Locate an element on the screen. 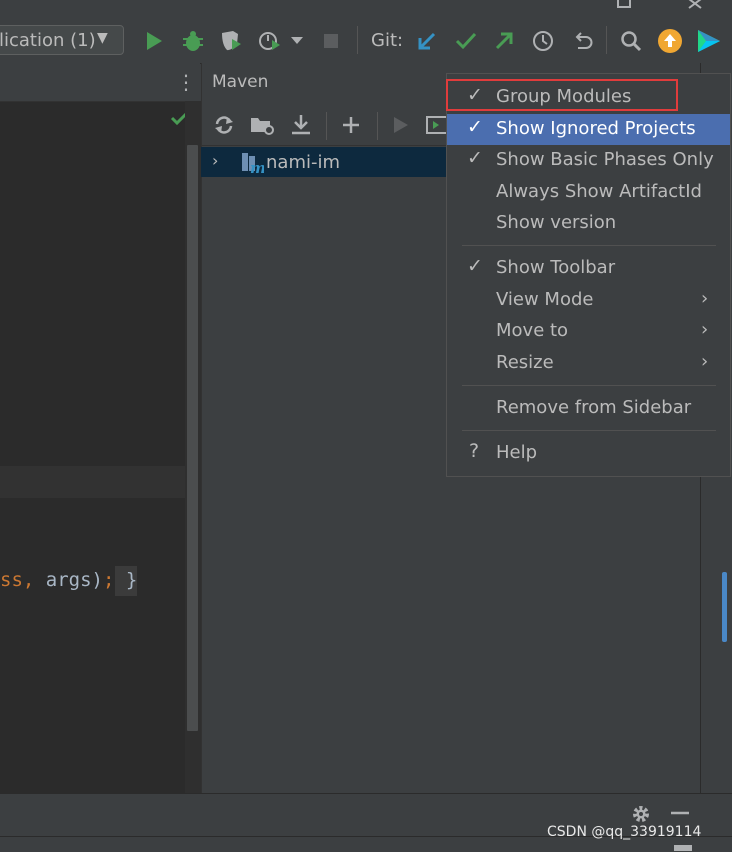 The width and height of the screenshot is (732, 852). git-push-icon is located at coordinates (504, 41).